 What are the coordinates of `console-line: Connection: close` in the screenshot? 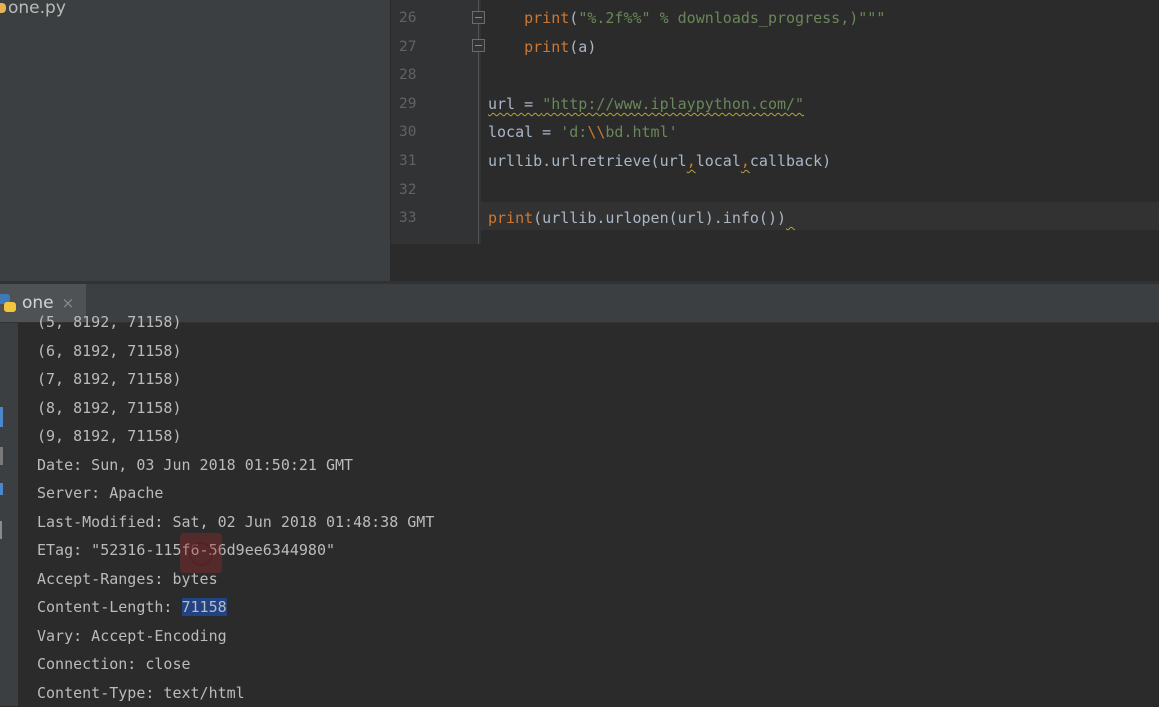 It's located at (598, 664).